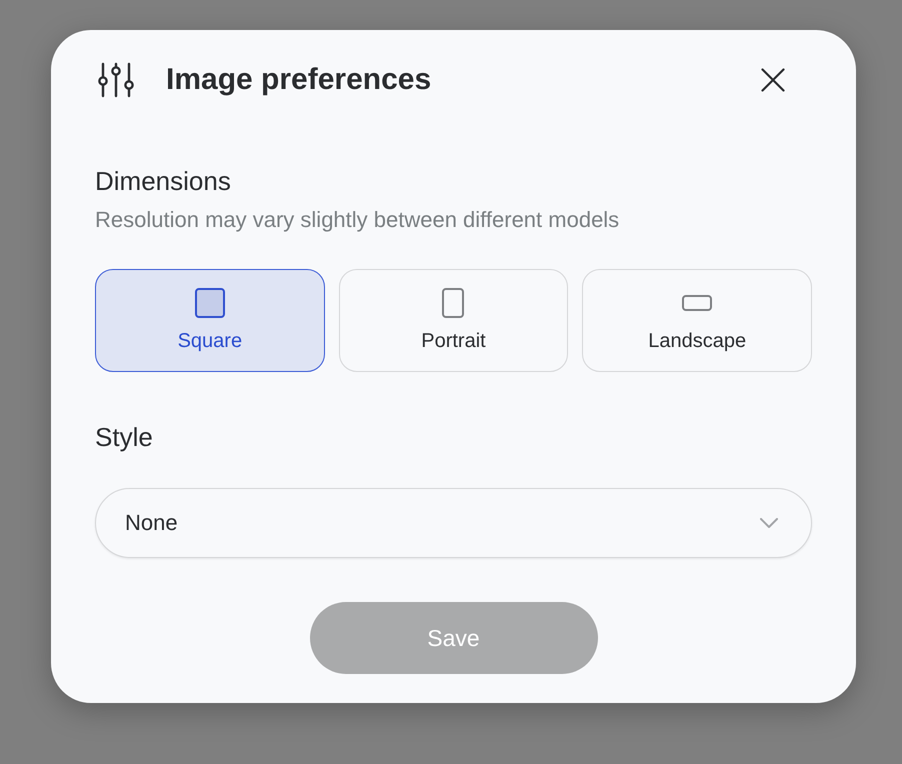  I want to click on landscape-rectangle-icon, so click(697, 302).